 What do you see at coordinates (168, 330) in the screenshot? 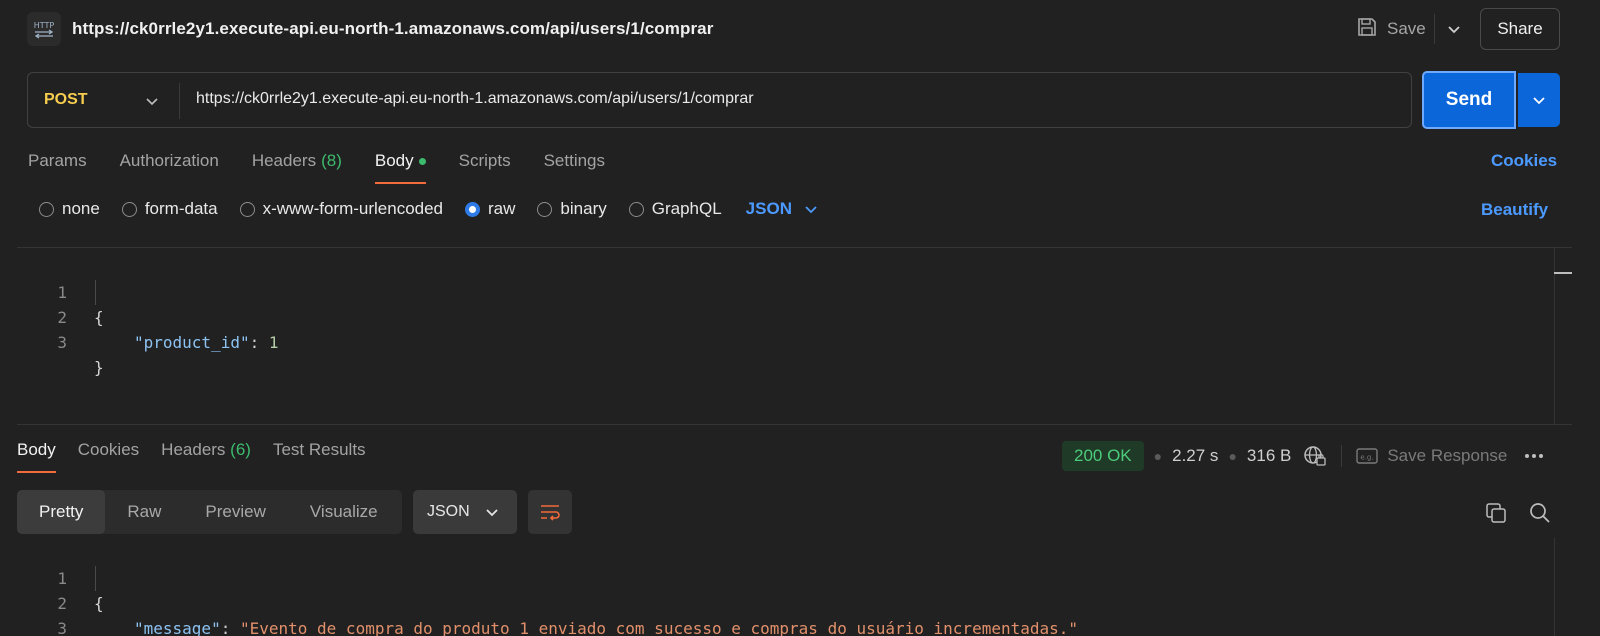
I see `code-line: 2 "product_id": 1` at bounding box center [168, 330].